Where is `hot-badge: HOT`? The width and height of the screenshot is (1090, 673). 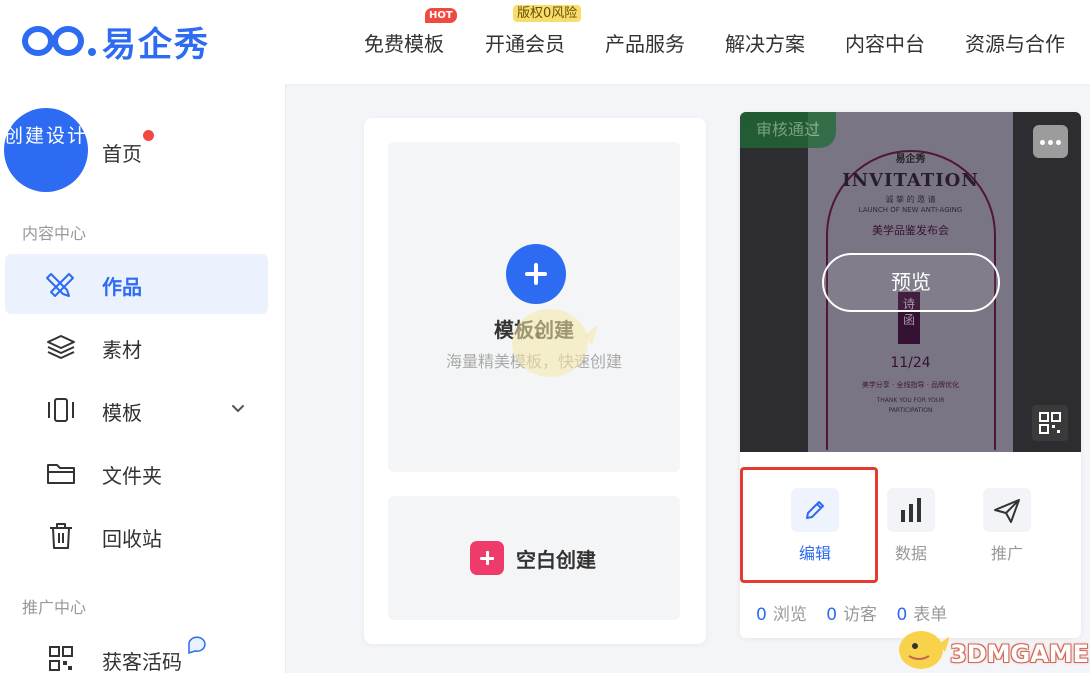
hot-badge: HOT is located at coordinates (441, 15).